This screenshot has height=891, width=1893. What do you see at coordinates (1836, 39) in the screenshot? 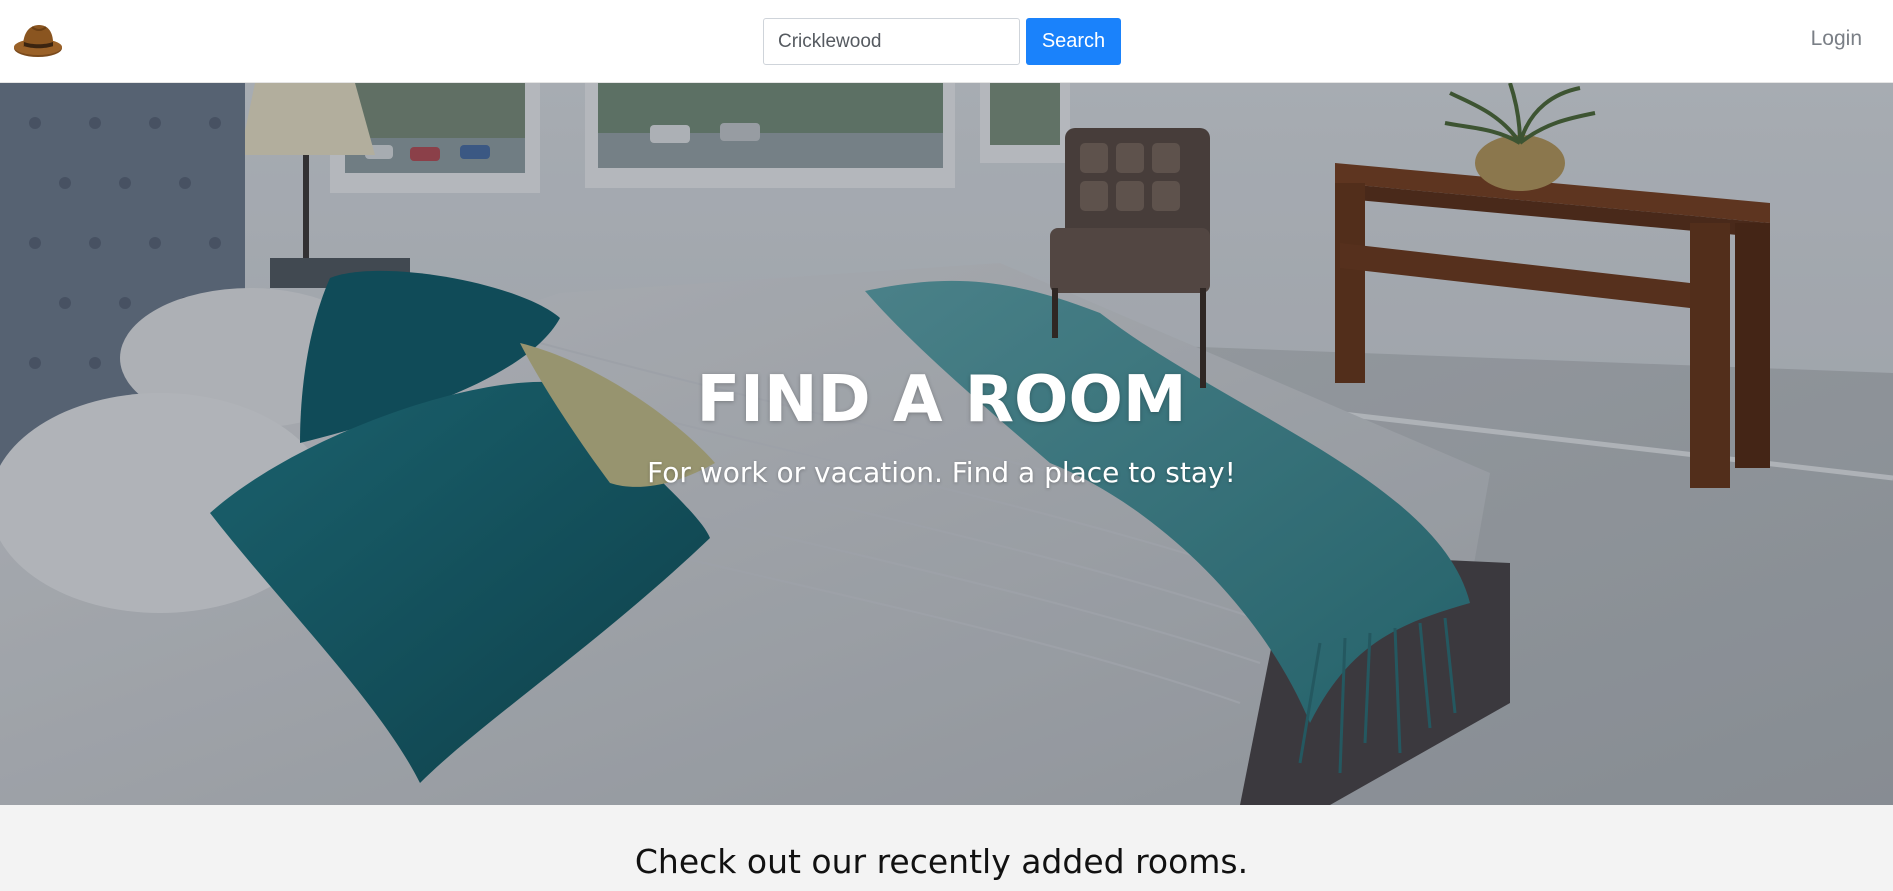
I see `login-link: Login` at bounding box center [1836, 39].